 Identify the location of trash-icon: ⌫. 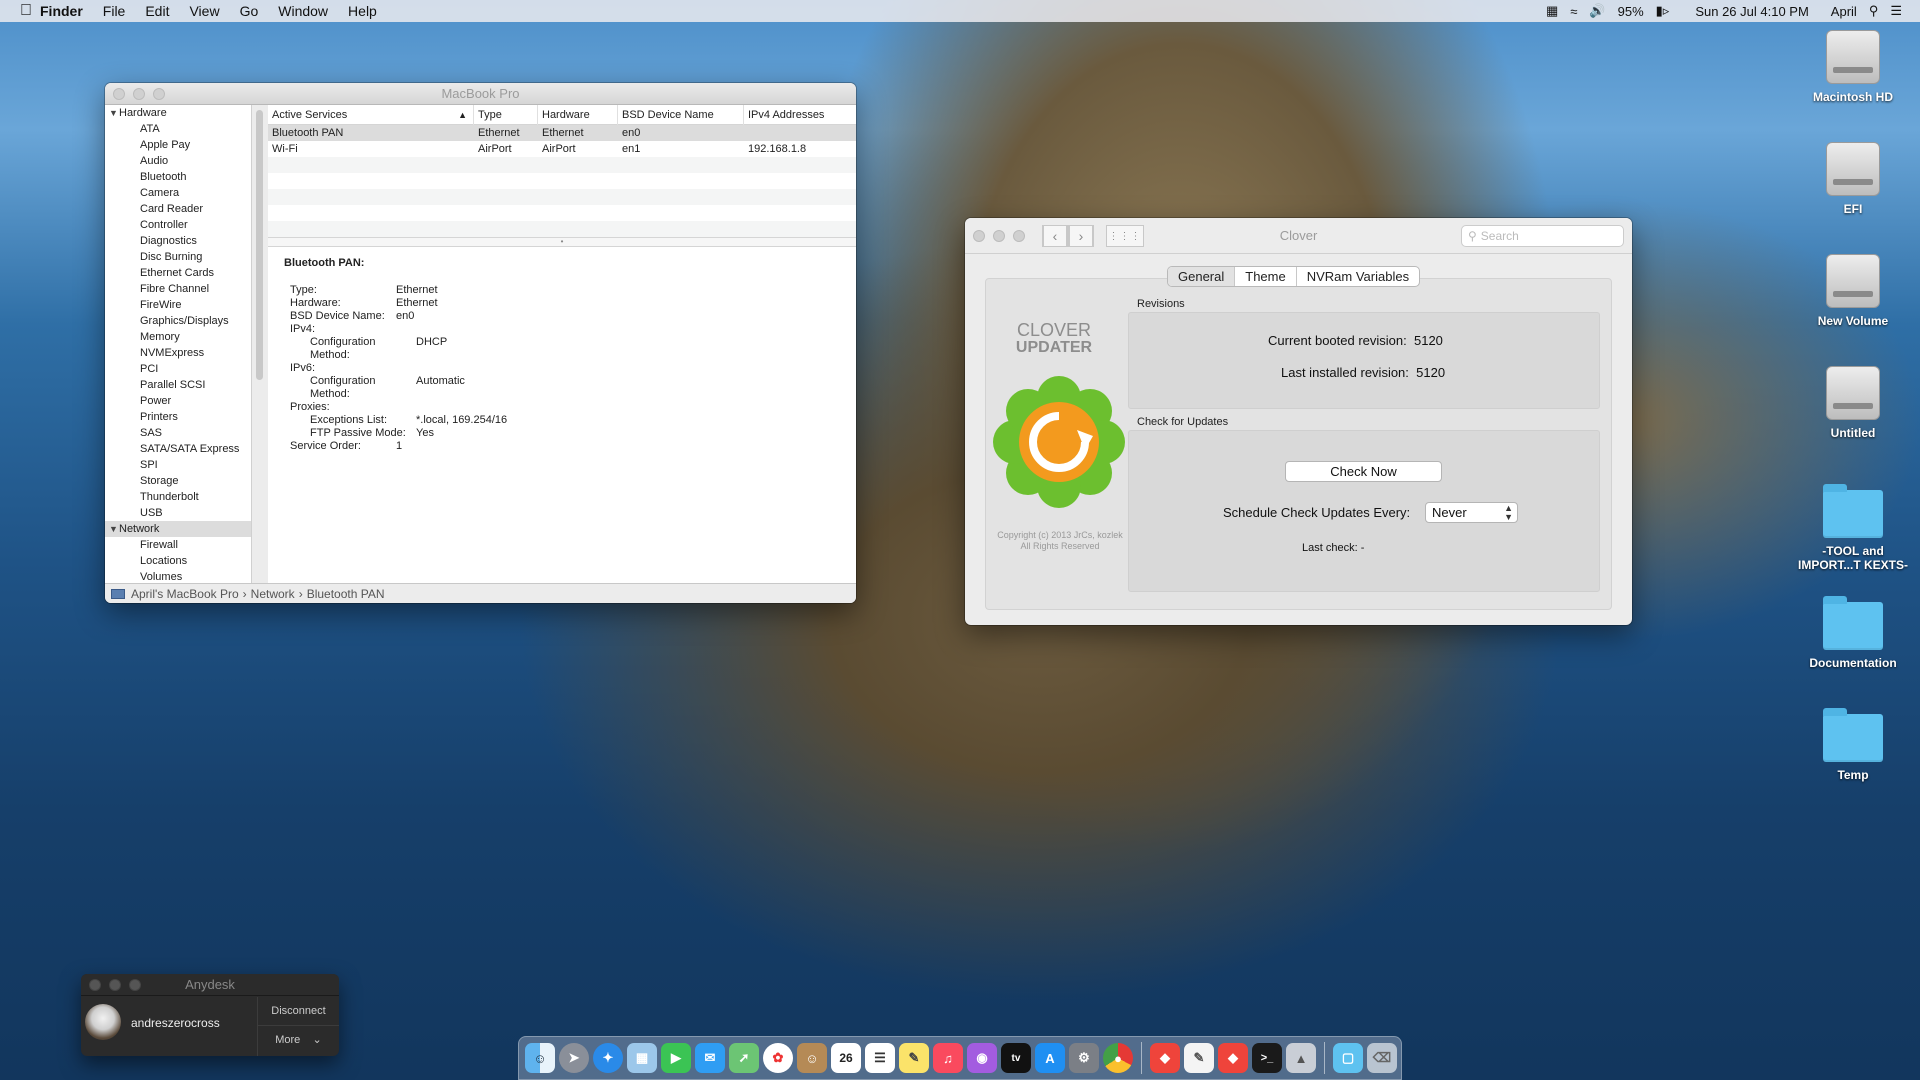
(1382, 1058).